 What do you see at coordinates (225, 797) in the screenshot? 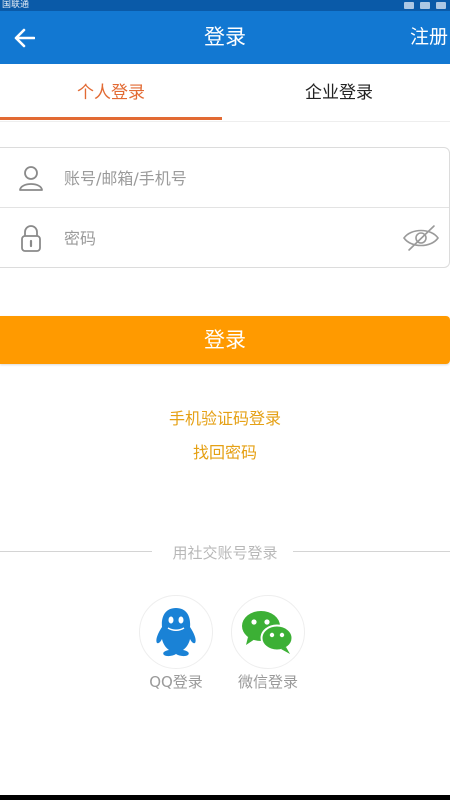
I see `system-nav-bar` at bounding box center [225, 797].